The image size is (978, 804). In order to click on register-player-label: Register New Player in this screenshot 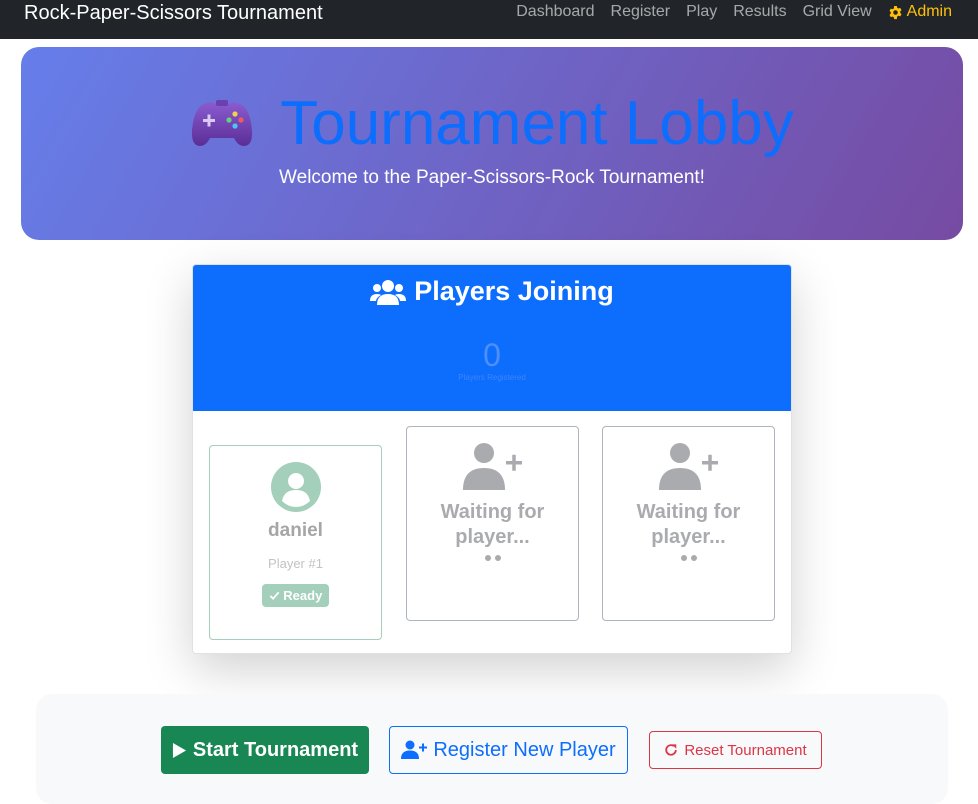, I will do `click(524, 749)`.